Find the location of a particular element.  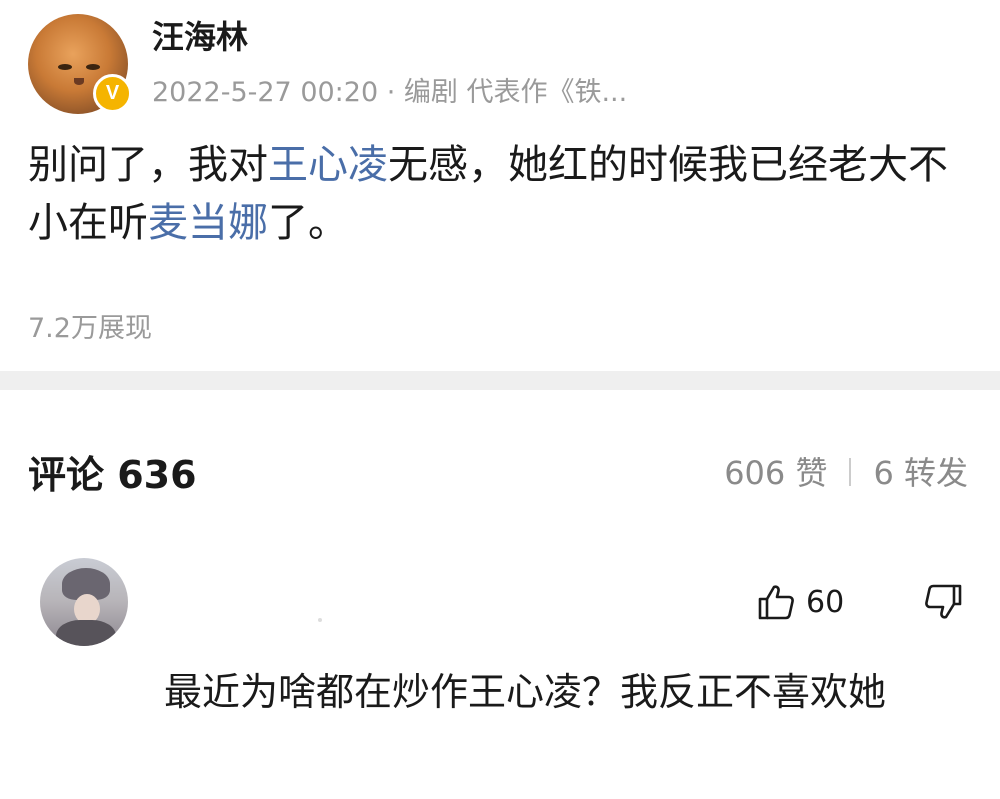

likes-tab: 606 赞 is located at coordinates (775, 473).